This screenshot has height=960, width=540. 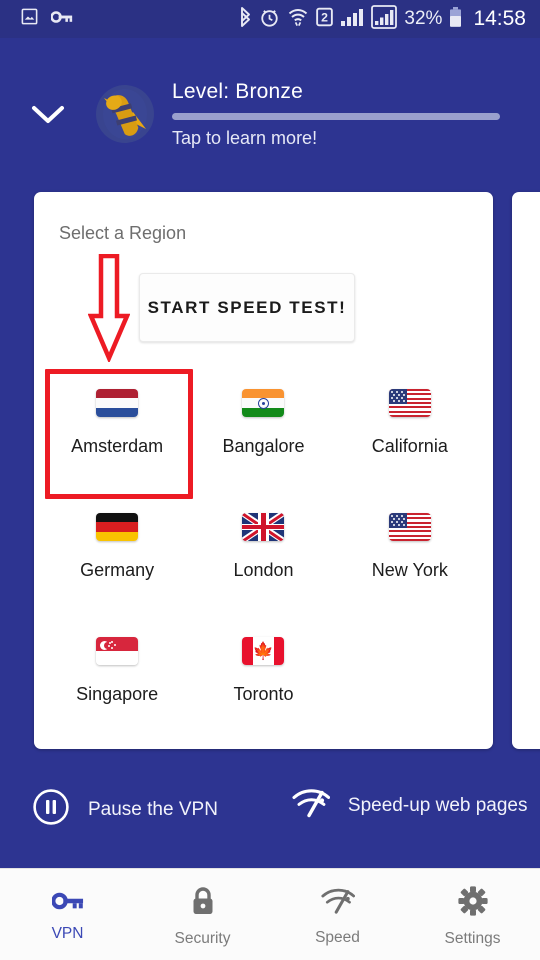 I want to click on speed-up-web-pages-button: Speed-up web pages, so click(x=410, y=805).